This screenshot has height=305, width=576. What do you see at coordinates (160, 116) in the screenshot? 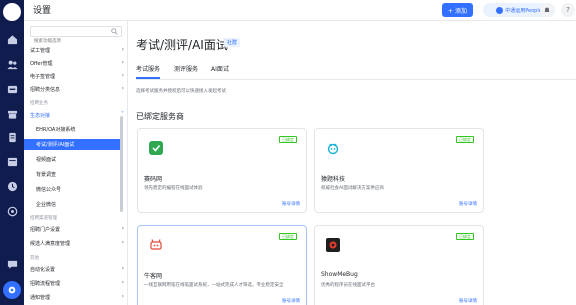
I see `section-title: 已绑定服务商` at bounding box center [160, 116].